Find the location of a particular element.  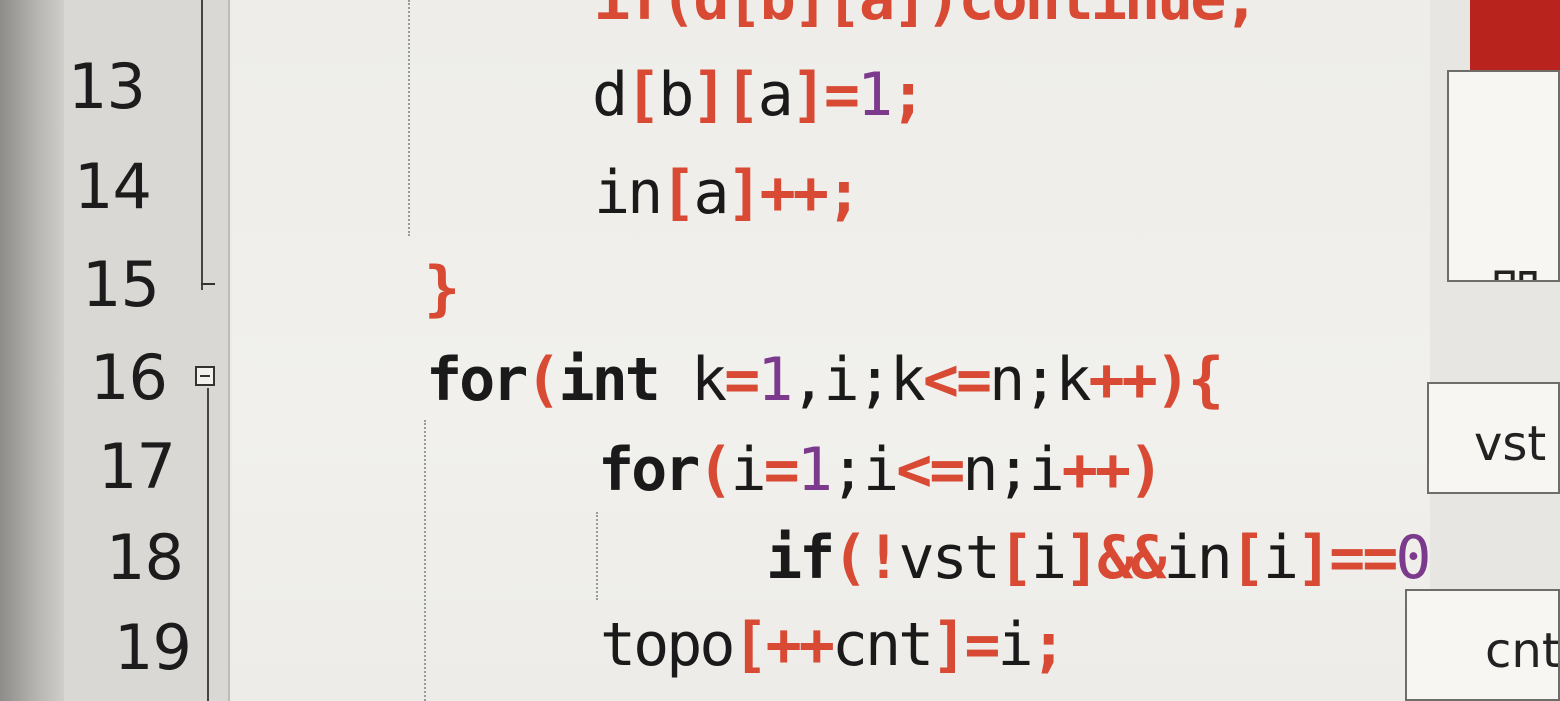

line-number-13: 13 is located at coordinates (107, 86).